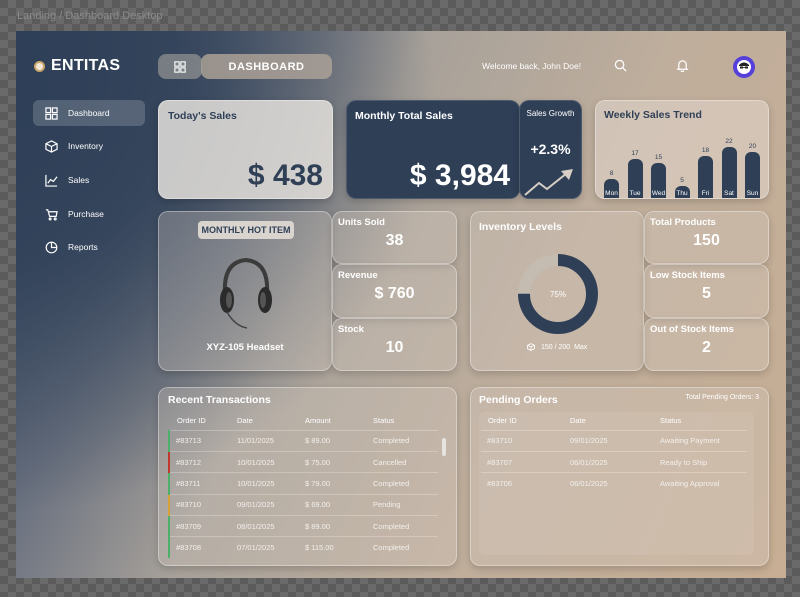 The height and width of the screenshot is (597, 800). What do you see at coordinates (752, 193) in the screenshot?
I see `bar-day-label: Sun` at bounding box center [752, 193].